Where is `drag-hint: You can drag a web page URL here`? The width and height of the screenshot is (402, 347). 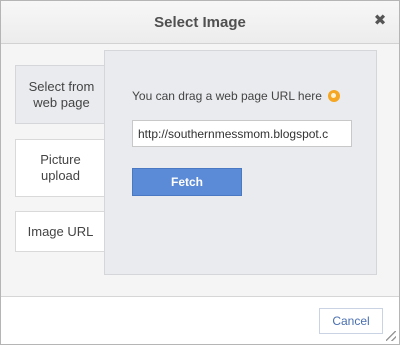 drag-hint: You can drag a web page URL here is located at coordinates (236, 96).